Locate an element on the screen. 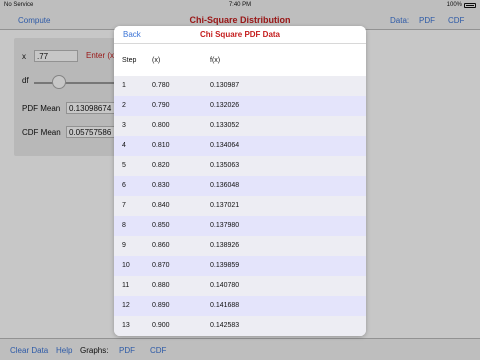 The width and height of the screenshot is (480, 360). table-row: 9 0.860 0.138926 is located at coordinates (240, 246).